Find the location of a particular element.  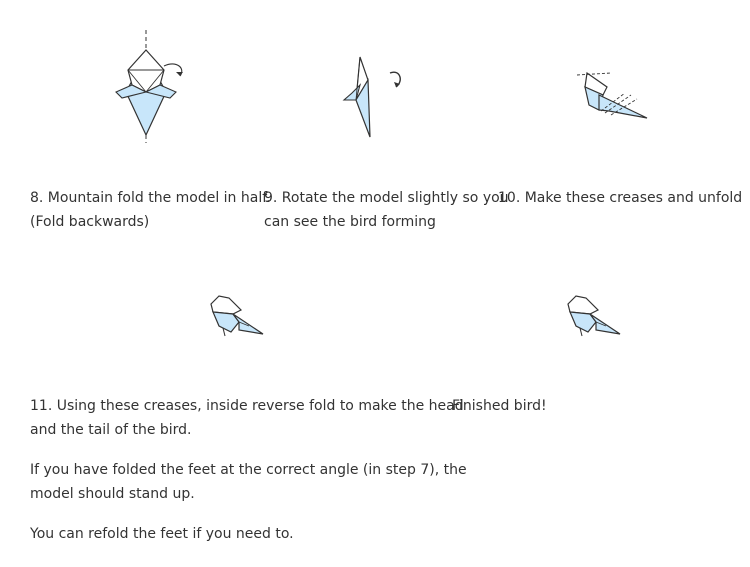

step8-line1: 8. Mountain fold the model in half. is located at coordinates (150, 198).